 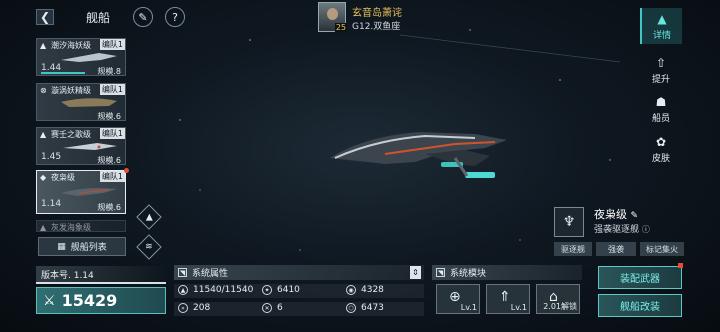 What do you see at coordinates (223, 290) in the screenshot?
I see `attr-hull-value: 11540/11540` at bounding box center [223, 290].